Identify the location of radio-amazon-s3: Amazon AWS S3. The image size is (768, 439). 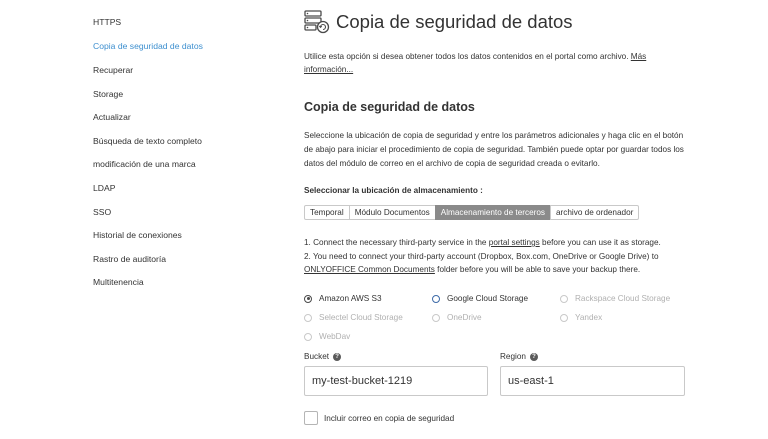
(343, 298).